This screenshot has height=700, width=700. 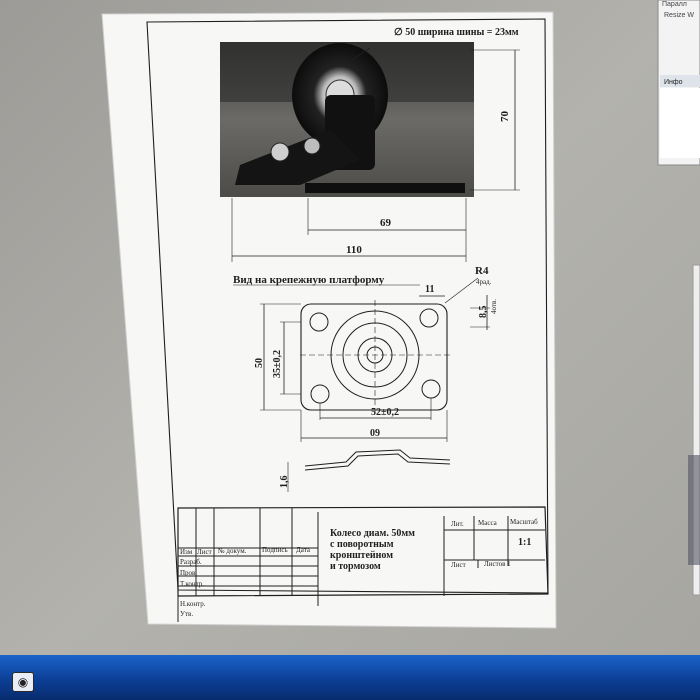 What do you see at coordinates (303, 550) in the screenshot?
I see `col-date: Дата` at bounding box center [303, 550].